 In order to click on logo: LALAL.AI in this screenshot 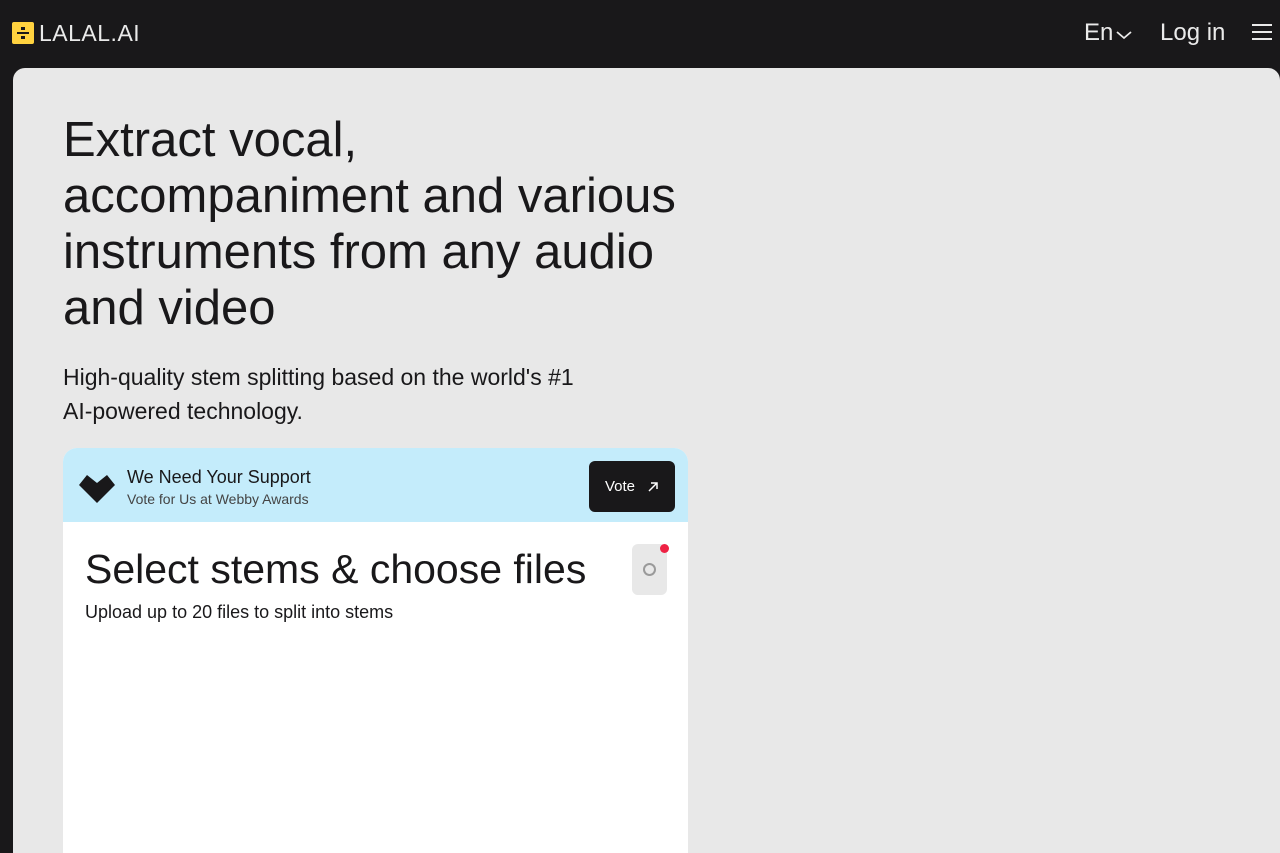, I will do `click(76, 33)`.